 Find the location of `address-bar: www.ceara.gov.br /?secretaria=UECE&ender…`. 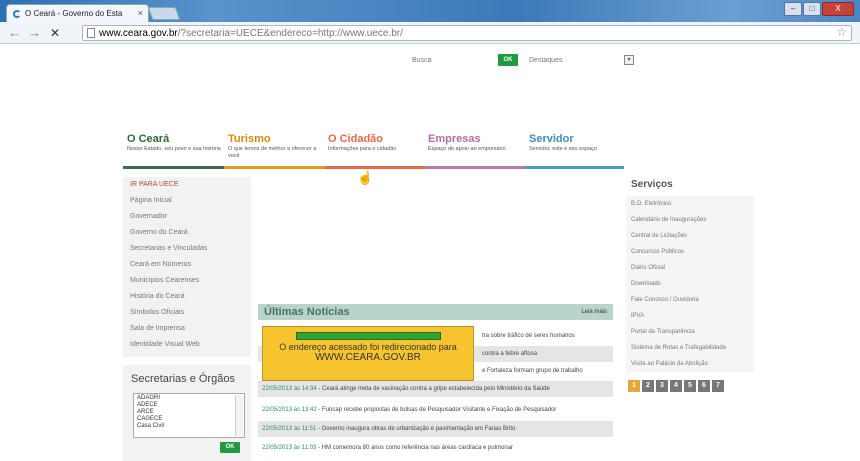

address-bar: www.ceara.gov.br /?secretaria=UECE&ender… is located at coordinates (467, 33).